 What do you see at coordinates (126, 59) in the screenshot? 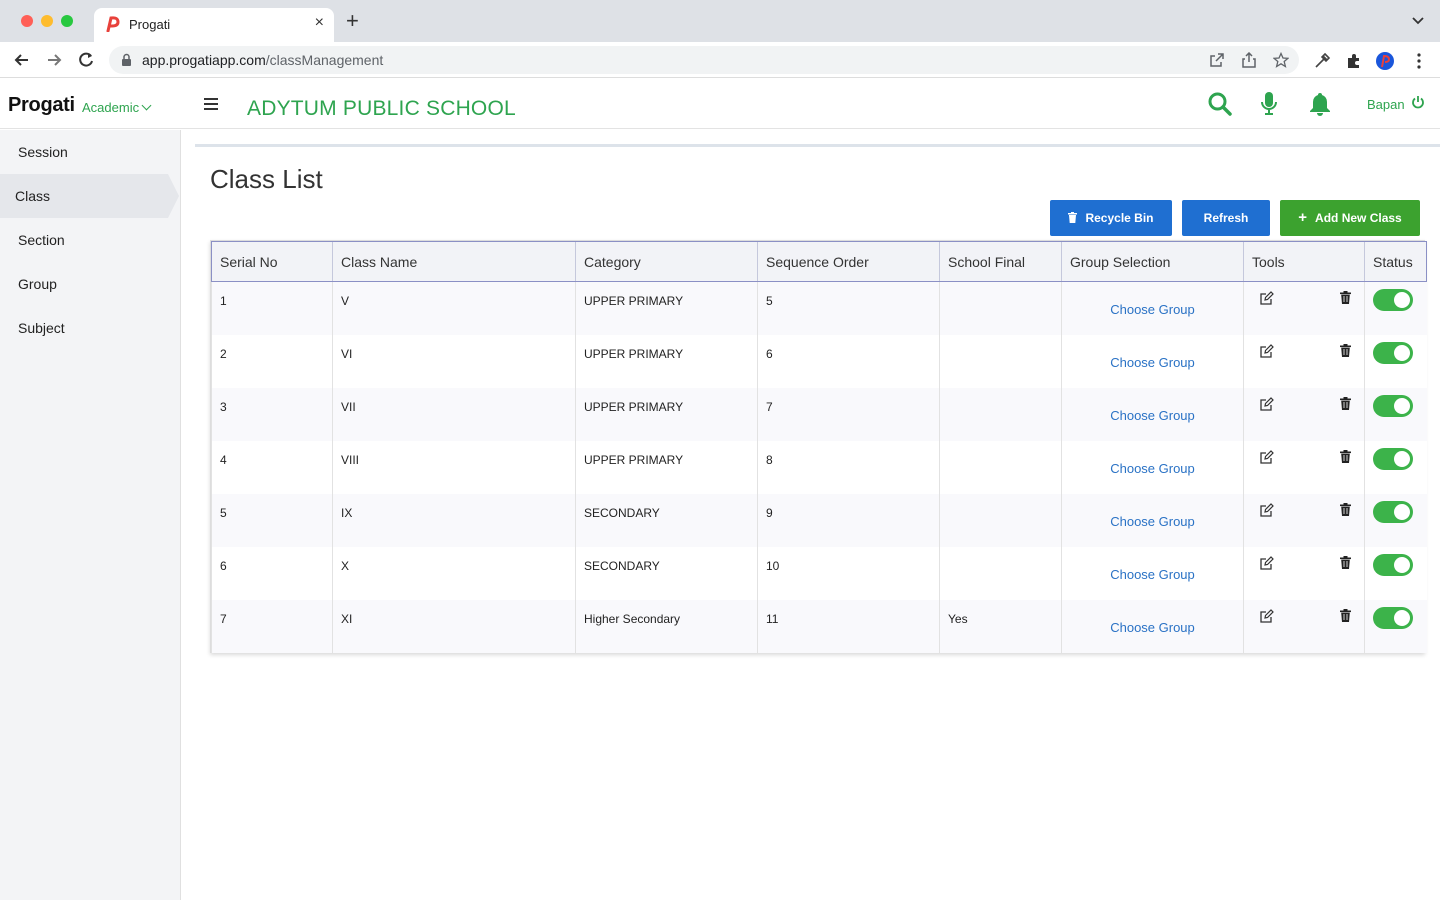
I see `lock-icon` at bounding box center [126, 59].